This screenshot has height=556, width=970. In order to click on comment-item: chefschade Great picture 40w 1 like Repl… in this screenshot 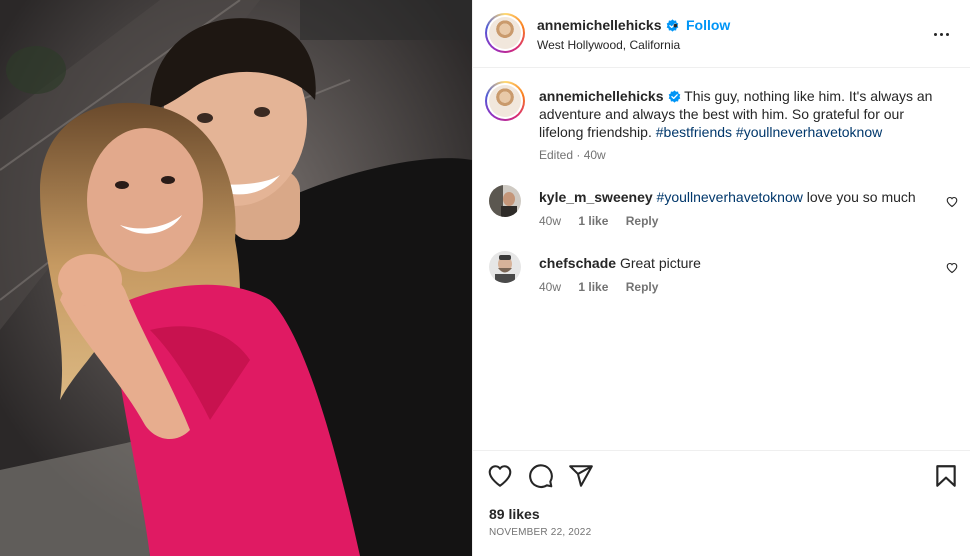, I will do `click(721, 276)`.